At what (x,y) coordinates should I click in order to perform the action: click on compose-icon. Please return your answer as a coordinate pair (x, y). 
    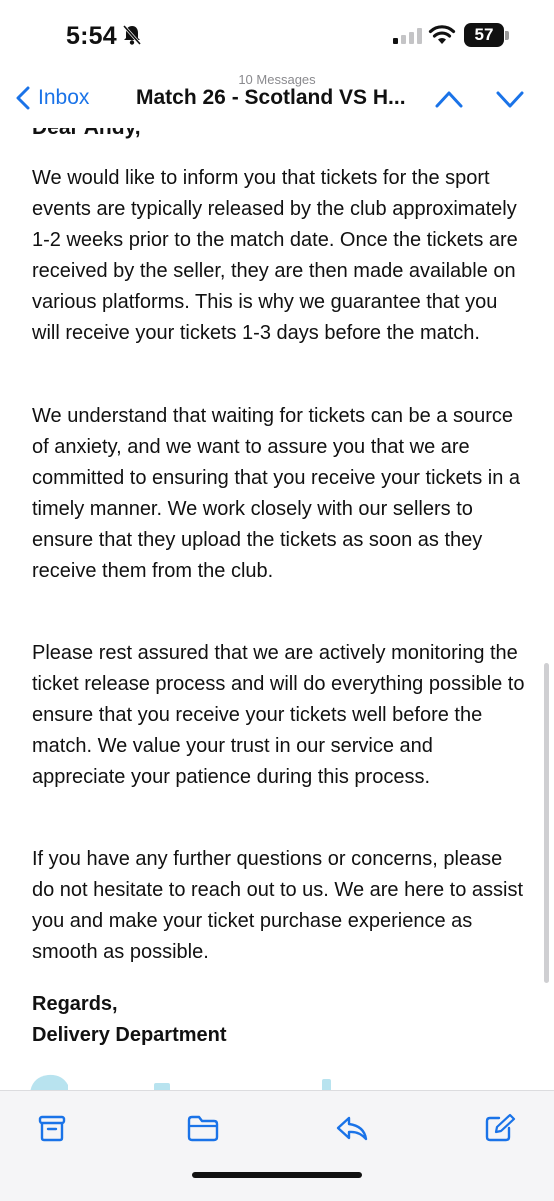
    Looking at the image, I should click on (500, 1128).